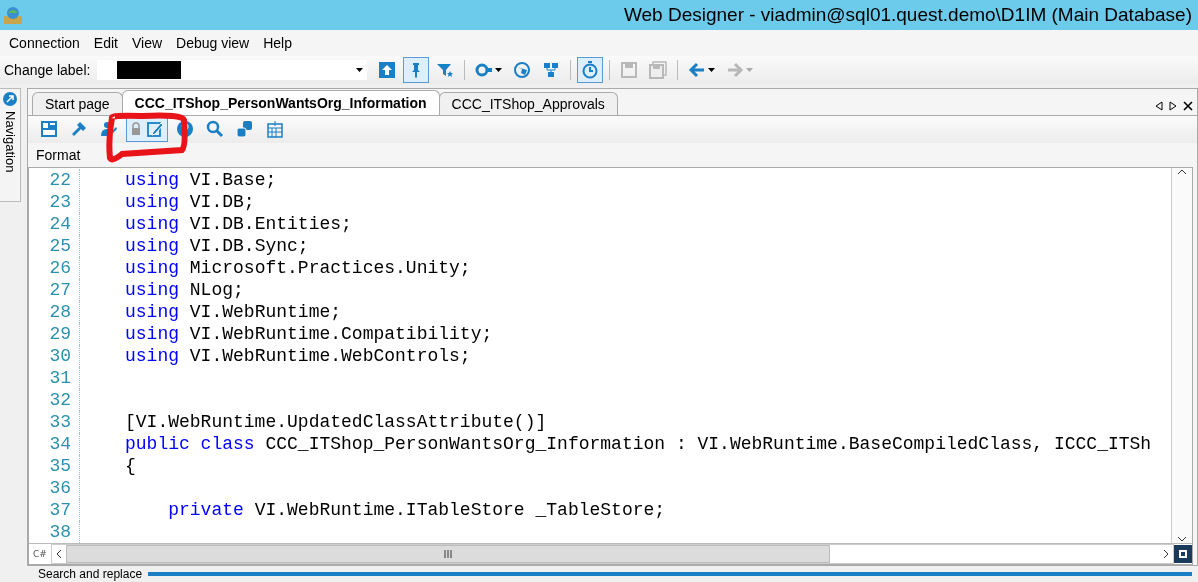 Image resolution: width=1198 pixels, height=582 pixels. Describe the element at coordinates (697, 70) in the screenshot. I see `back-icon` at that location.